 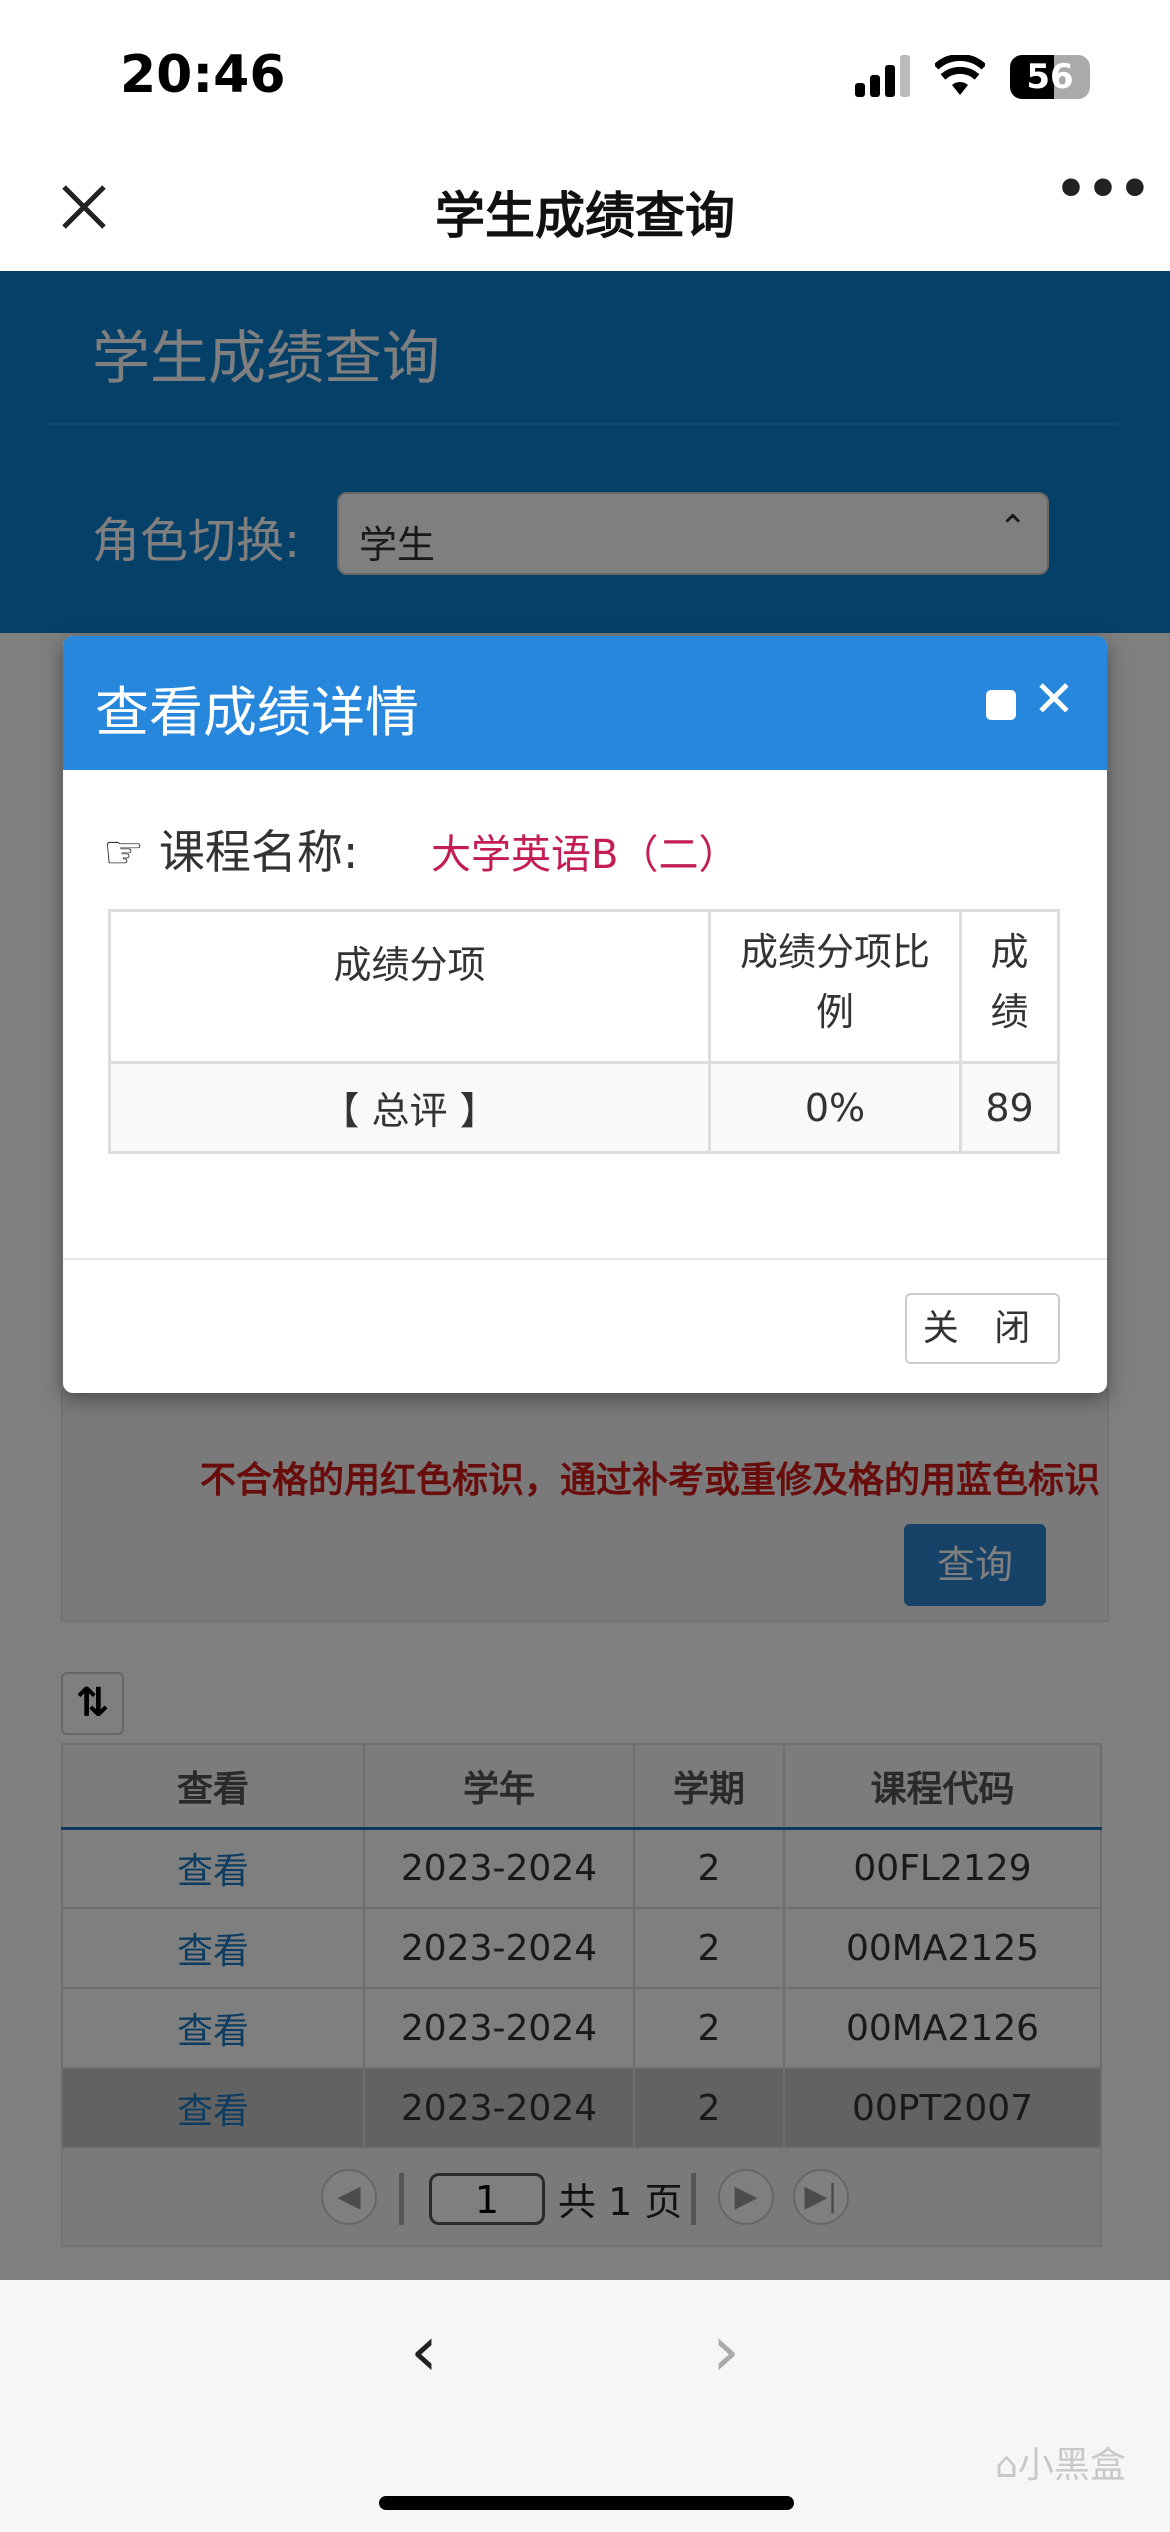 I want to click on maximize-icon, so click(x=1001, y=705).